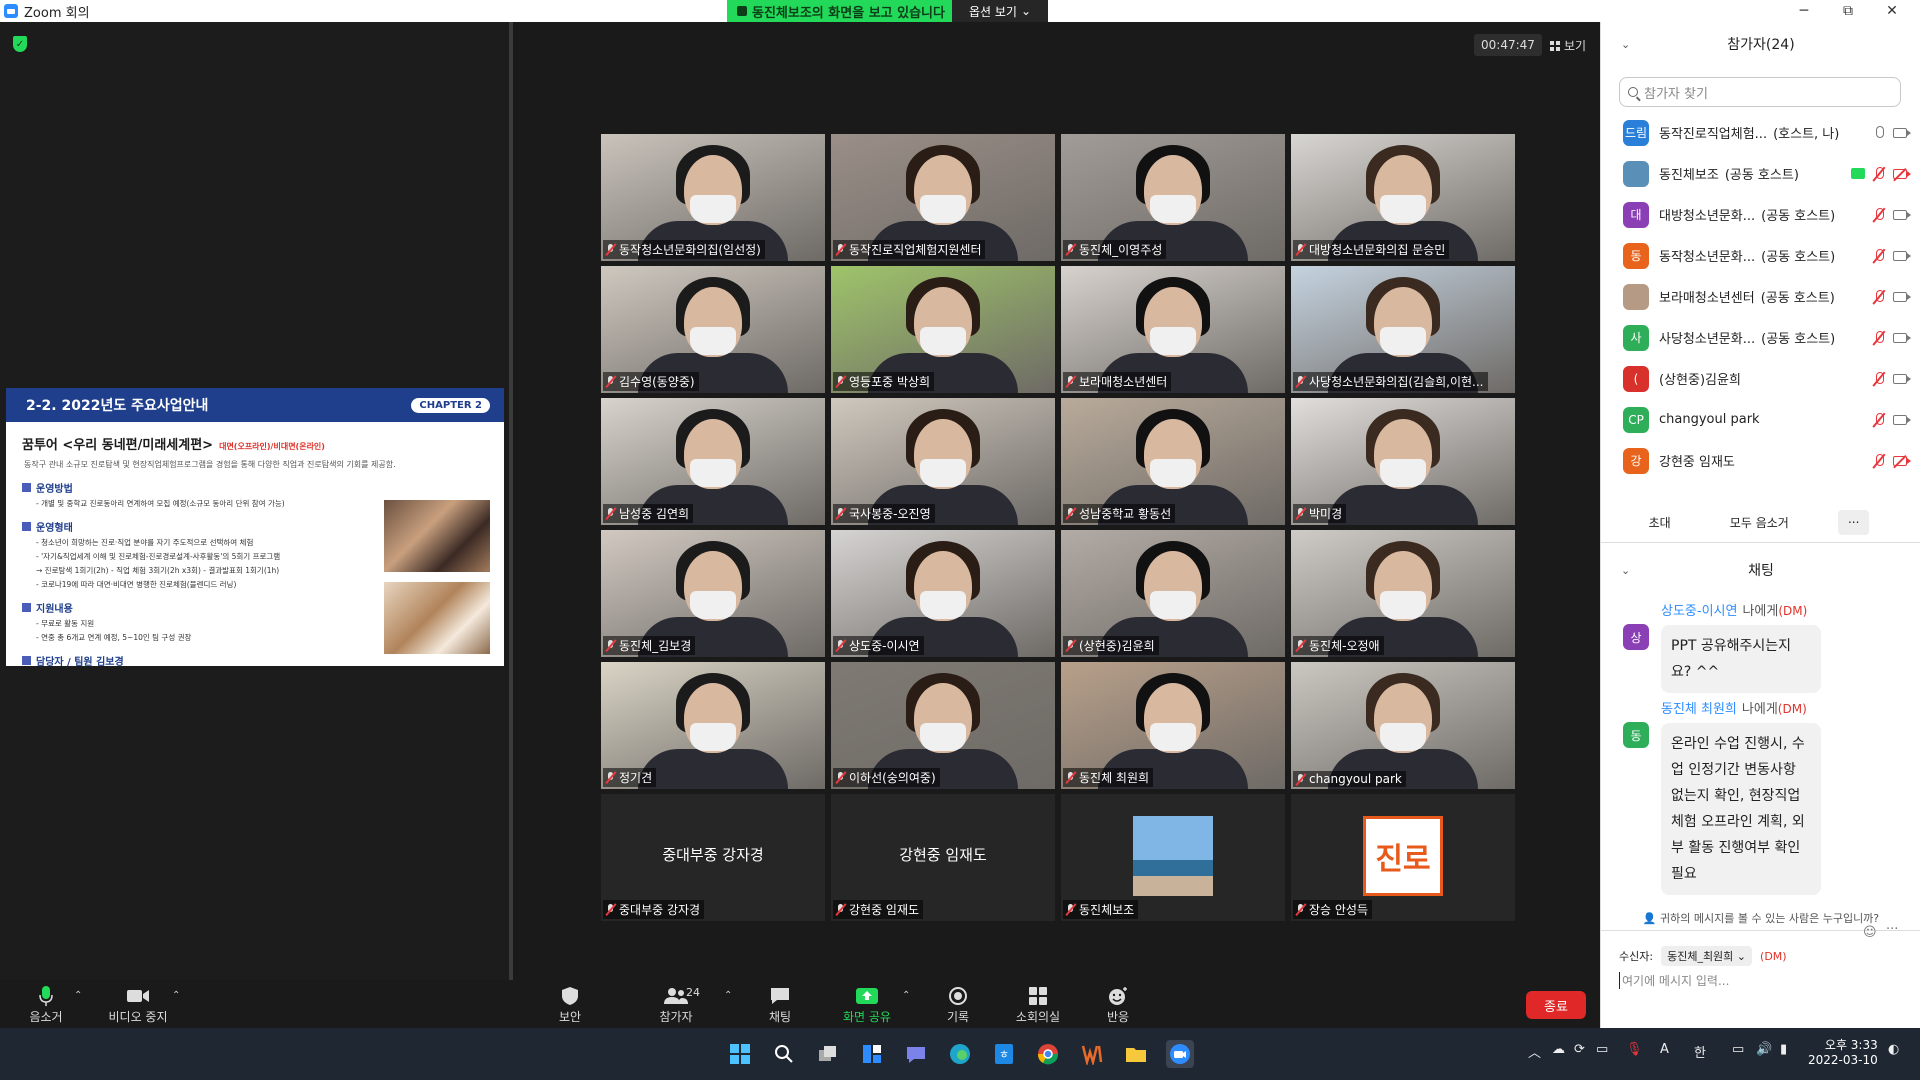 The image size is (1920, 1080). I want to click on network-icon: ▭, so click(1738, 1049).